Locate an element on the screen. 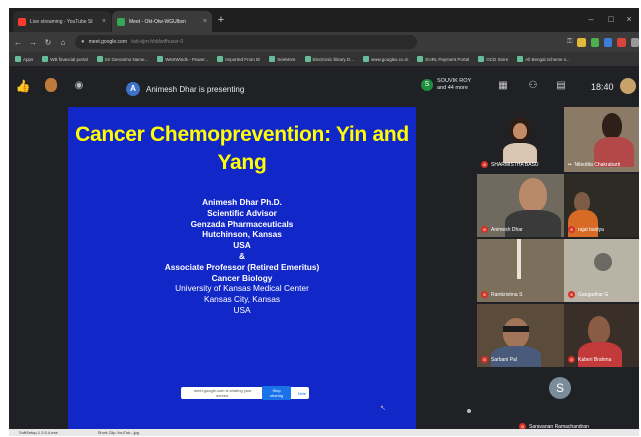 The image size is (641, 437). slide-line: USA is located at coordinates (242, 309).